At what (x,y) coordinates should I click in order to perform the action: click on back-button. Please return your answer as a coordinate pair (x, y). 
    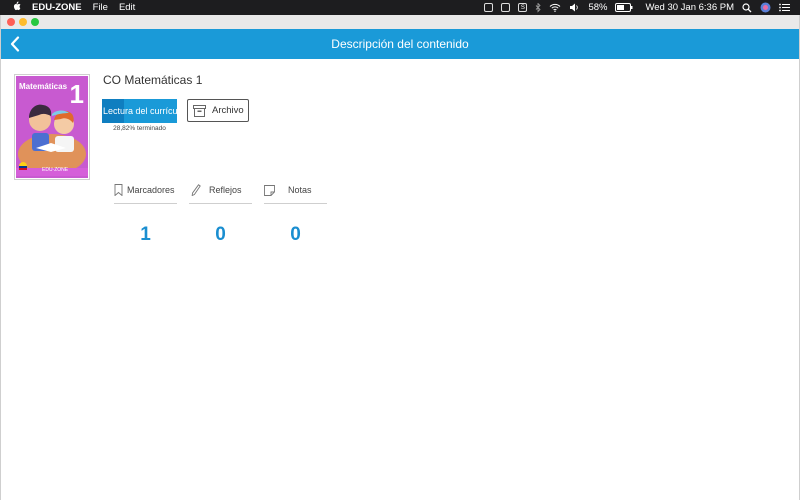
    Looking at the image, I should click on (15, 44).